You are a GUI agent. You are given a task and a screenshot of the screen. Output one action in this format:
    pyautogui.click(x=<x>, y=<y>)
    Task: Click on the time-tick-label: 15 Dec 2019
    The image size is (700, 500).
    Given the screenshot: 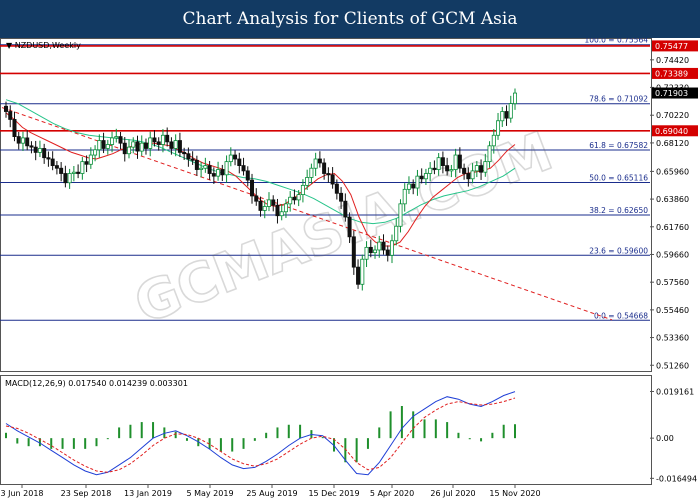 What is the action you would take?
    pyautogui.click(x=333, y=493)
    